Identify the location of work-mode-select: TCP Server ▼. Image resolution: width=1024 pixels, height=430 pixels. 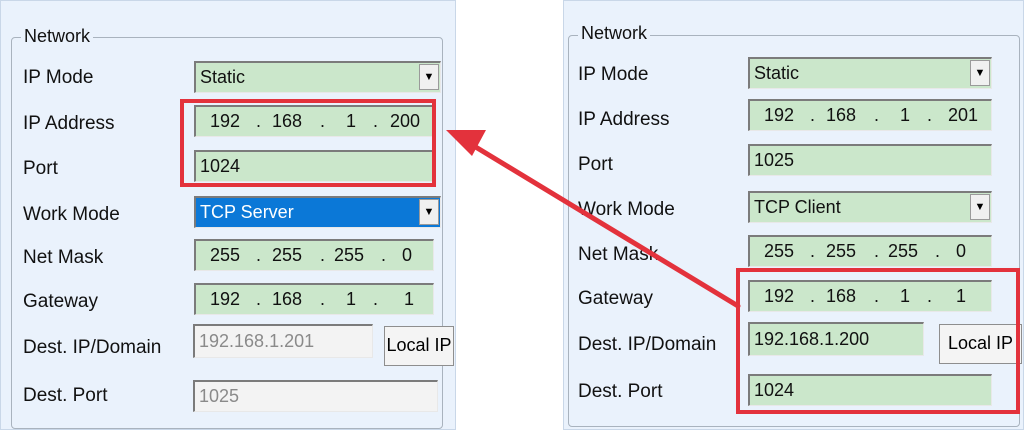
(317, 212).